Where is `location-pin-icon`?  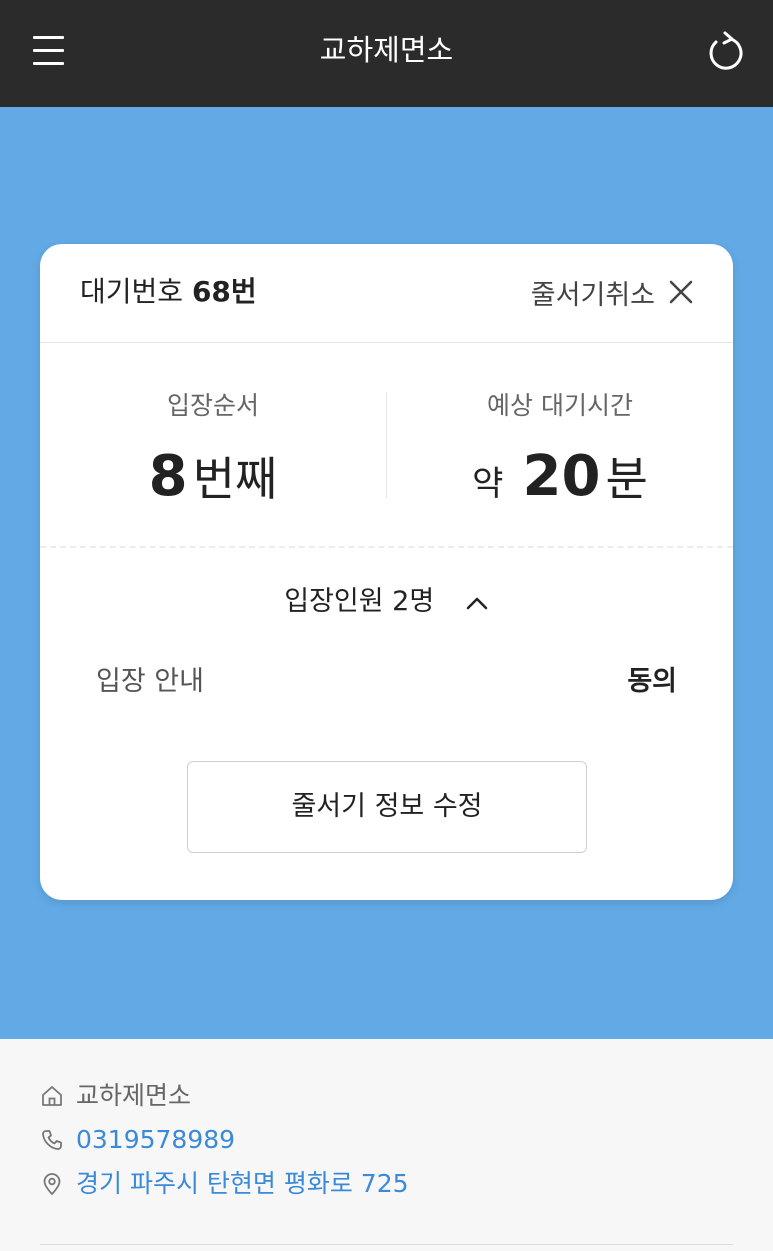 location-pin-icon is located at coordinates (52, 1184).